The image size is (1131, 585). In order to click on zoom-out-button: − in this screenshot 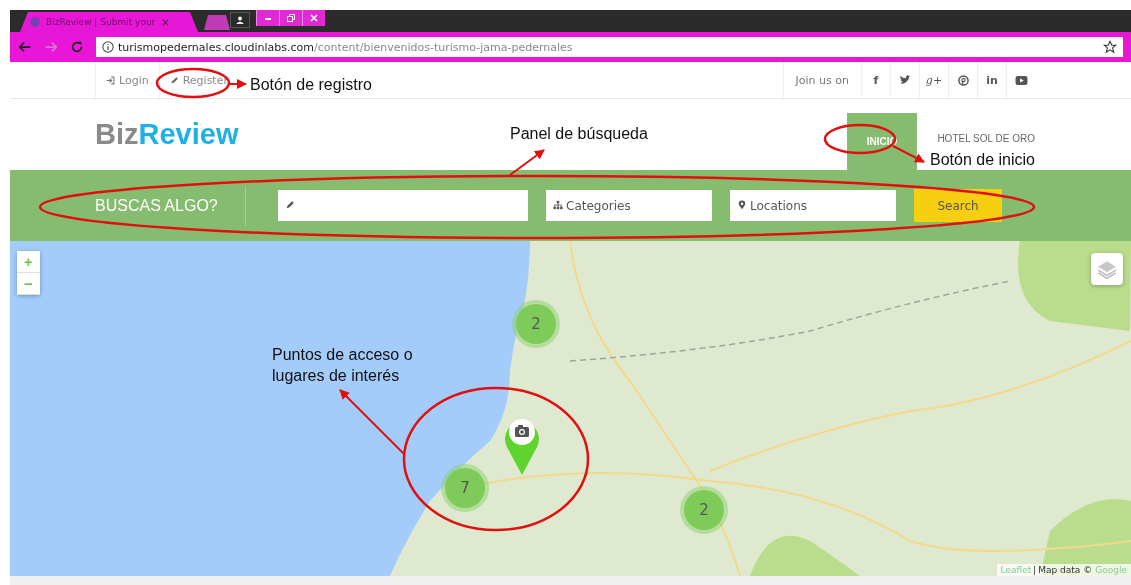, I will do `click(28, 284)`.